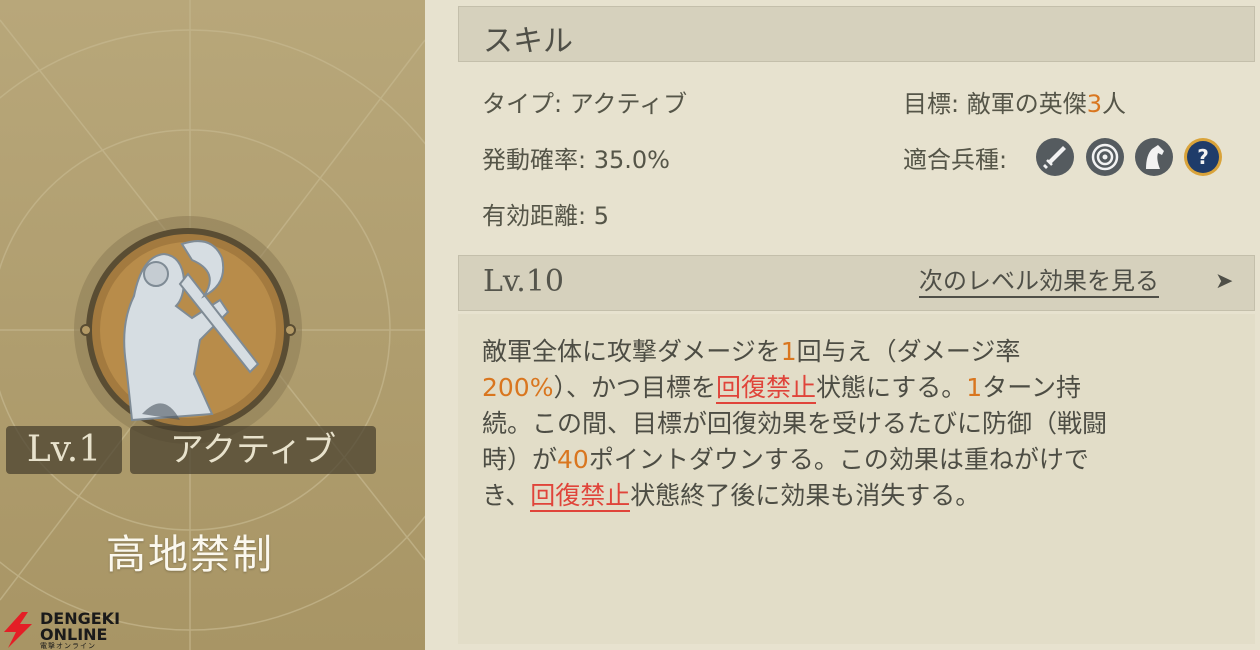 Image resolution: width=1260 pixels, height=650 pixels. What do you see at coordinates (518, 387) in the screenshot?
I see `desc-number: 200%` at bounding box center [518, 387].